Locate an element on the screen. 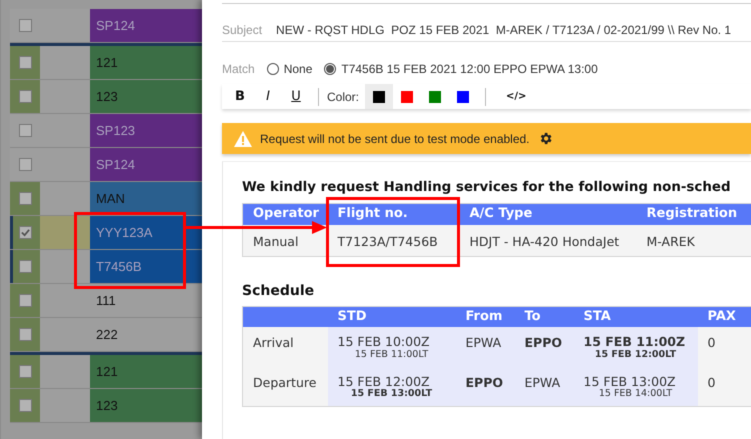  warning-text: Request will not be sent due to test mode enabled. is located at coordinates (395, 139).